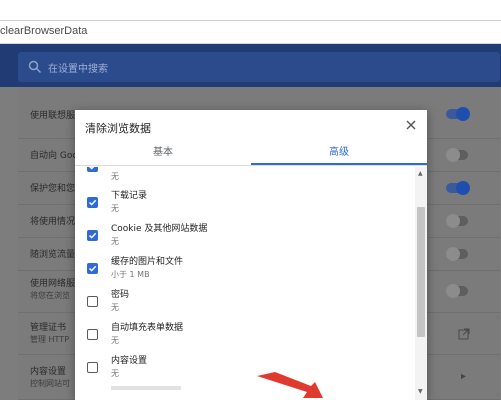 This screenshot has height=400, width=501. What do you see at coordinates (339, 164) in the screenshot?
I see `active-tab-indicator` at bounding box center [339, 164].